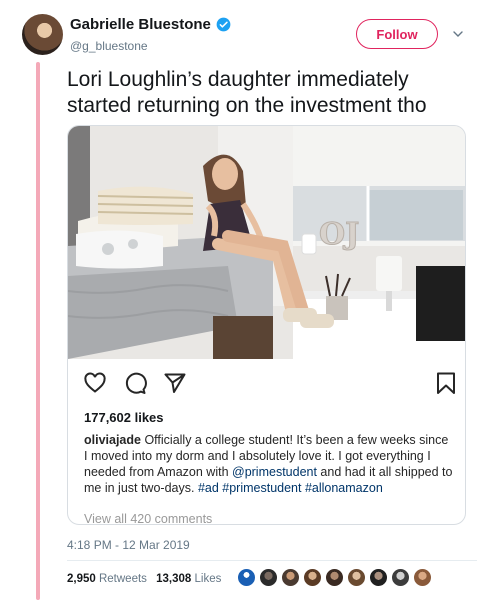  I want to click on stats-divider, so click(272, 560).